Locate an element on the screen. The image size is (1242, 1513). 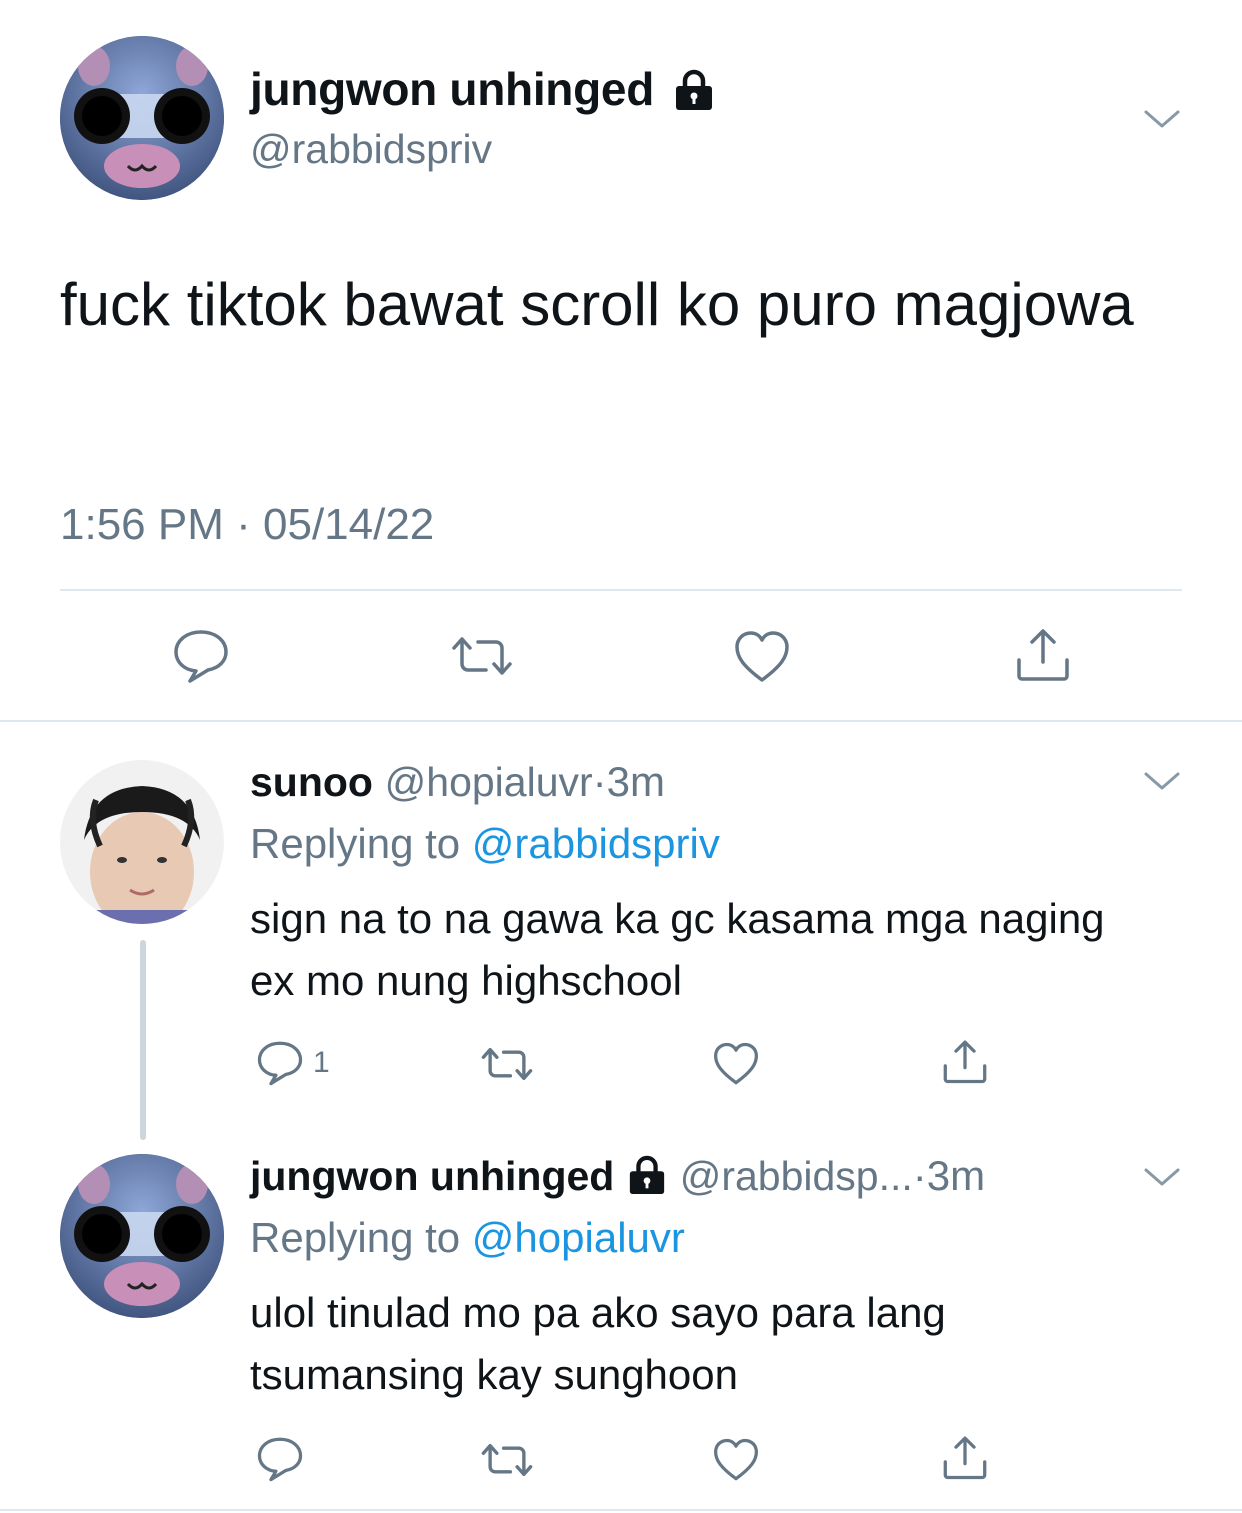
author-handle: @rabbidspriv is located at coordinates (371, 149).